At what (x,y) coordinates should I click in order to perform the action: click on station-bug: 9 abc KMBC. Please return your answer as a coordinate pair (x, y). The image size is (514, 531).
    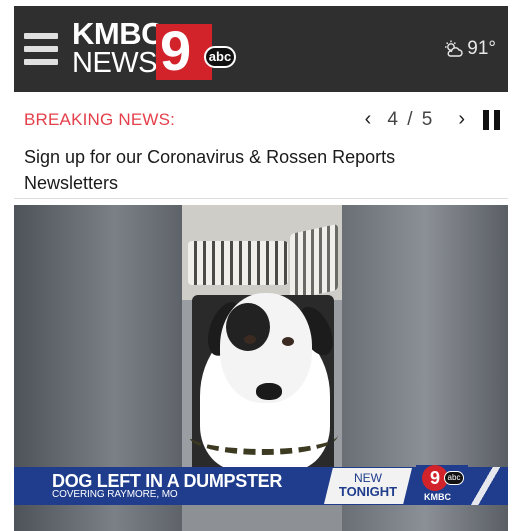
    Looking at the image, I should click on (442, 485).